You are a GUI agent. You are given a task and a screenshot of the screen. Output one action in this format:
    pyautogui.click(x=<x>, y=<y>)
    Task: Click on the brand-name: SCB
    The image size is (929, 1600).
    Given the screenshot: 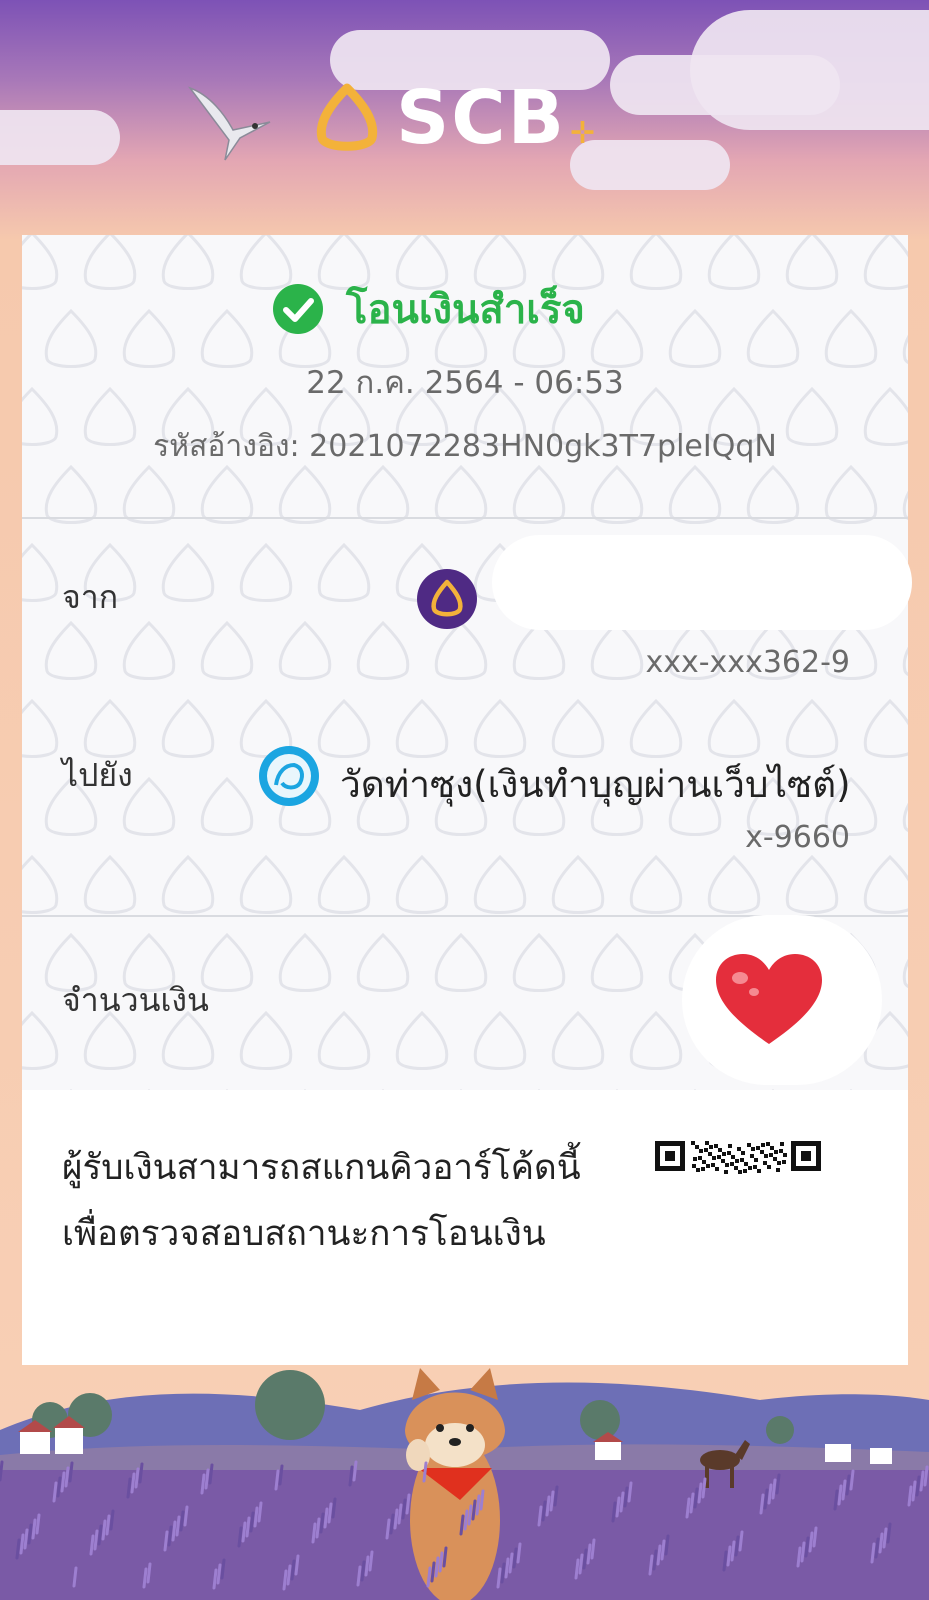 What is the action you would take?
    pyautogui.click(x=481, y=118)
    